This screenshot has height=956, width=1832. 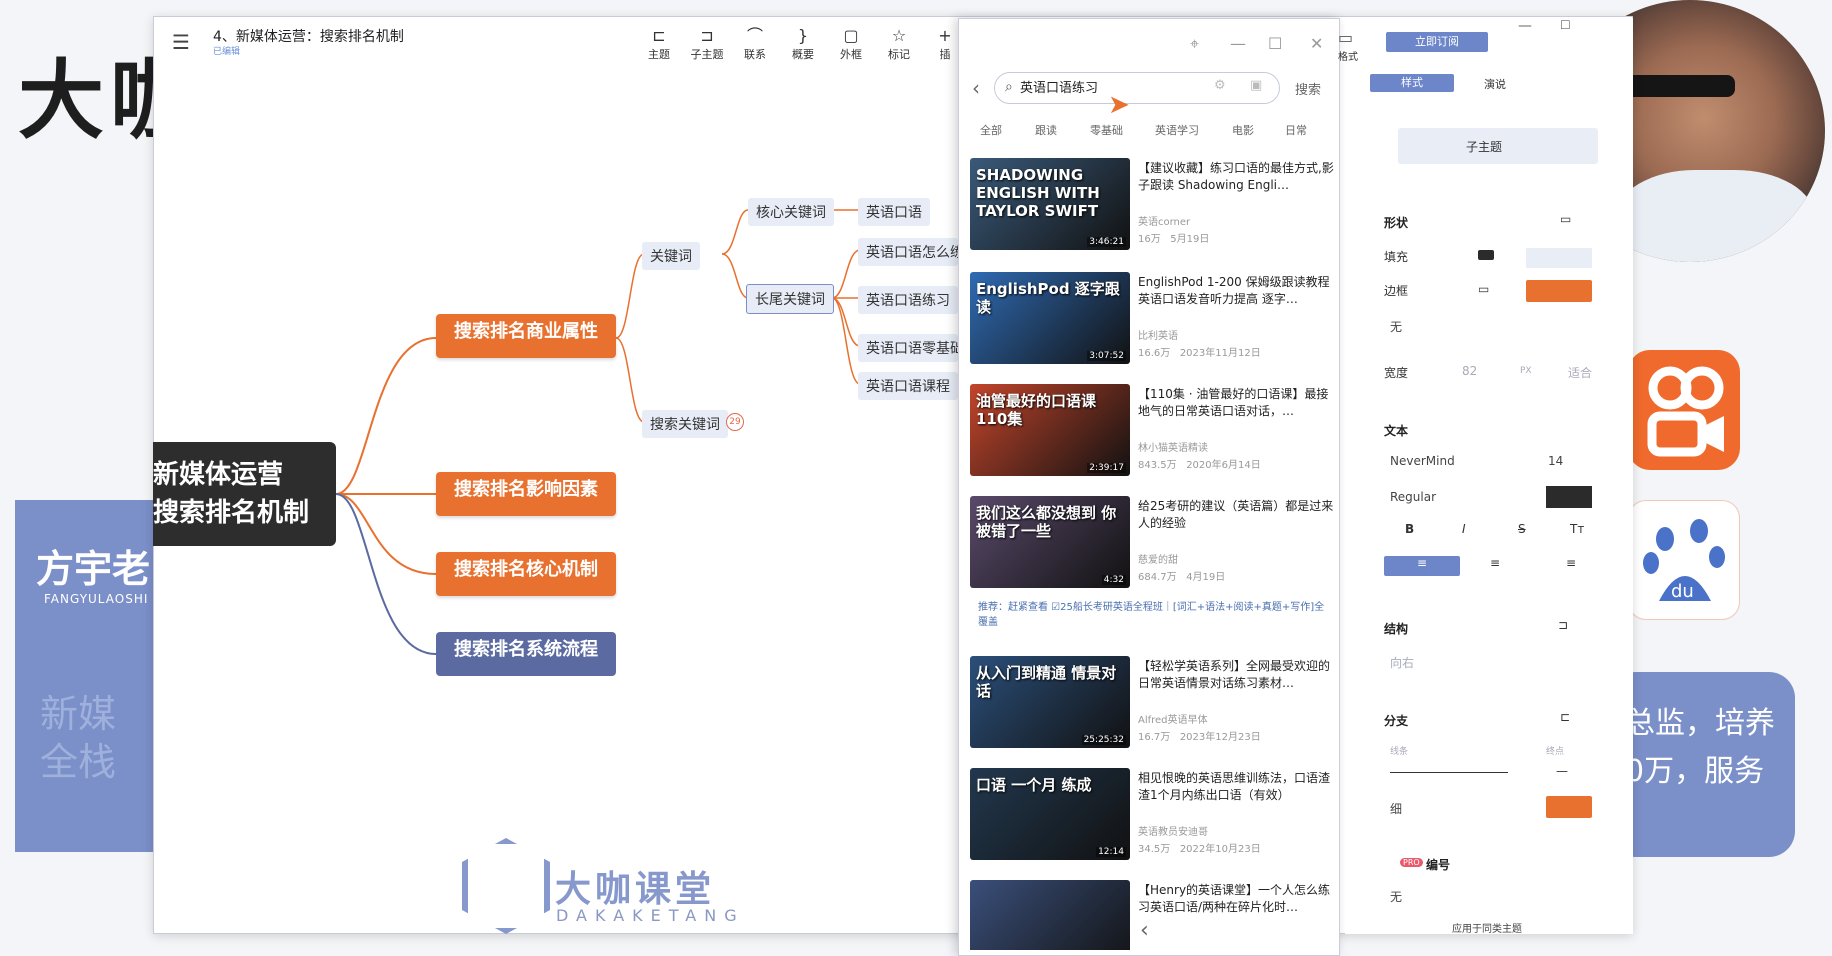 I want to click on font-family-select: NeverMind, so click(x=1422, y=461).